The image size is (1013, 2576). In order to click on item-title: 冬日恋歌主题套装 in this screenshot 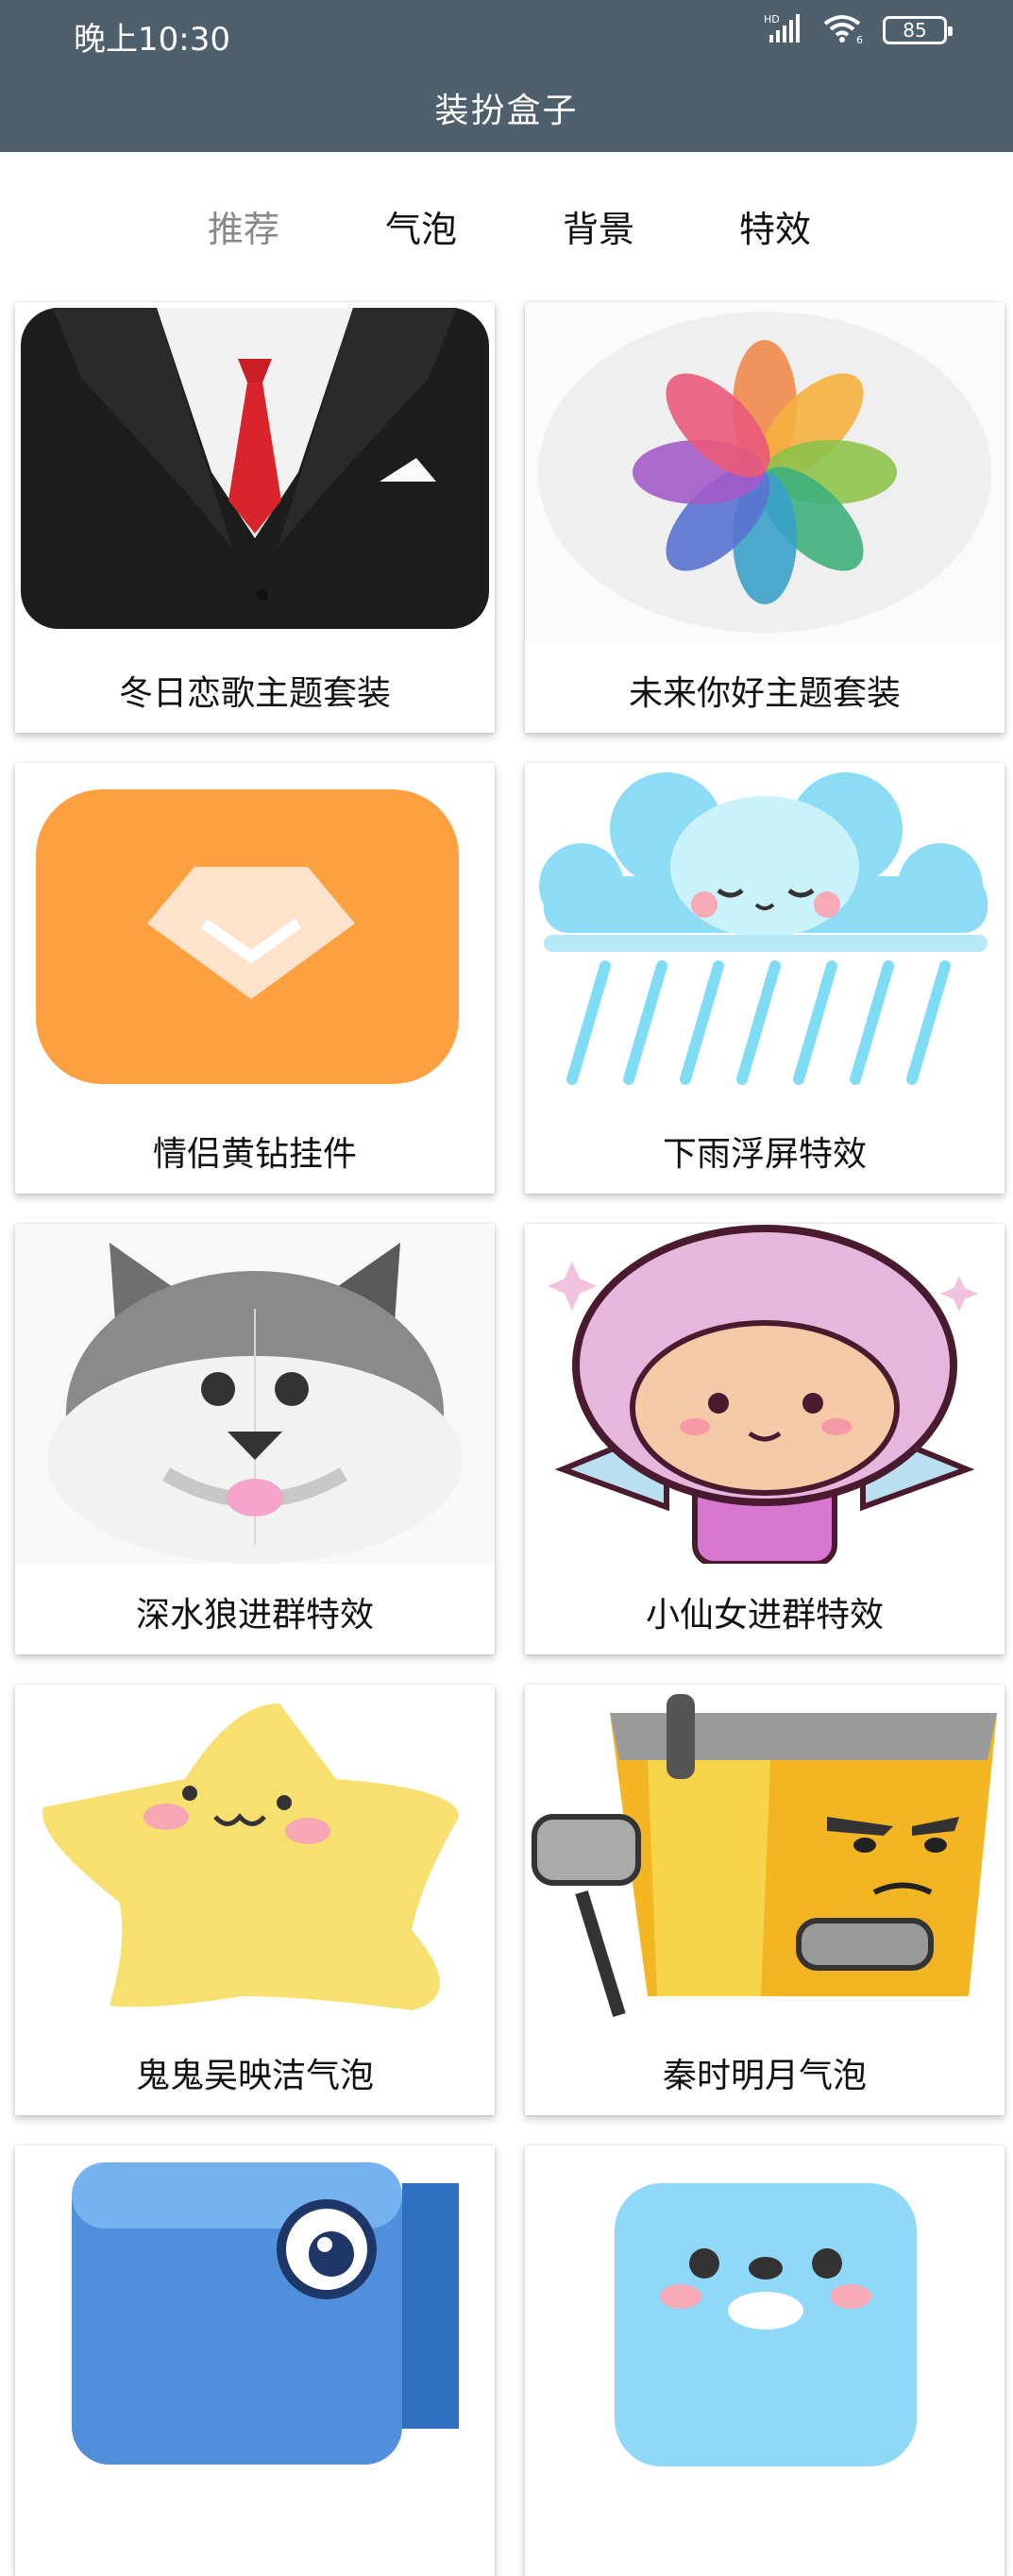, I will do `click(254, 693)`.